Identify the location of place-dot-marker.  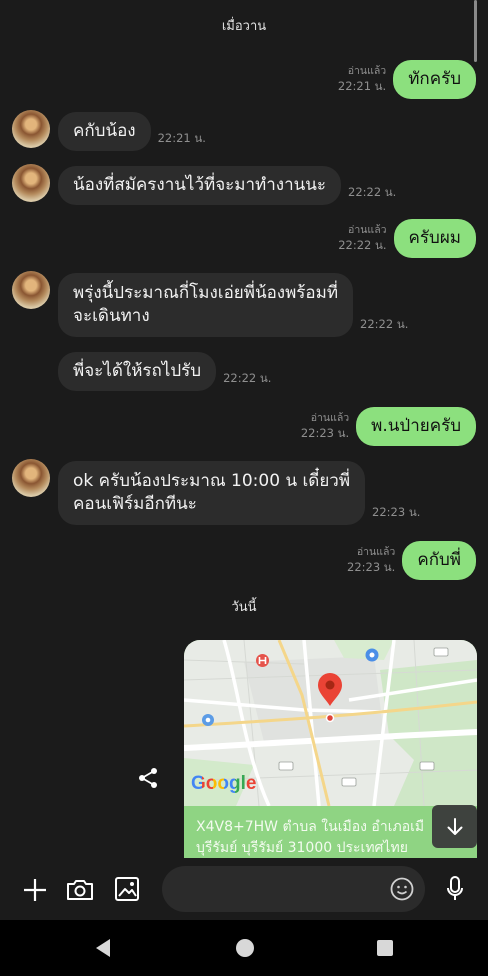
(330, 718).